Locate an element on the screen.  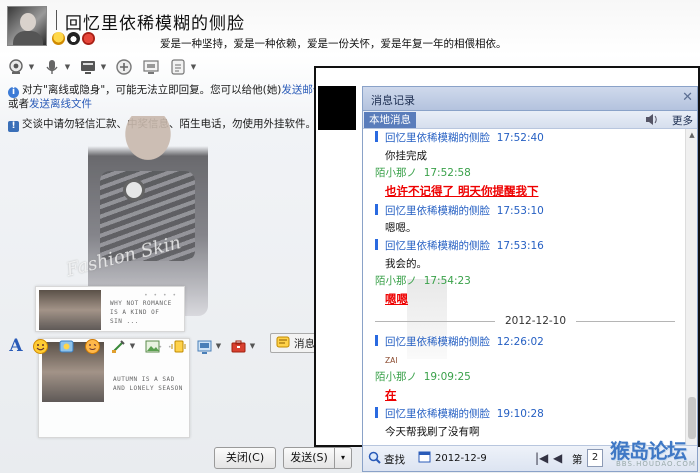
close-button: 关闭(C) is located at coordinates (245, 458).